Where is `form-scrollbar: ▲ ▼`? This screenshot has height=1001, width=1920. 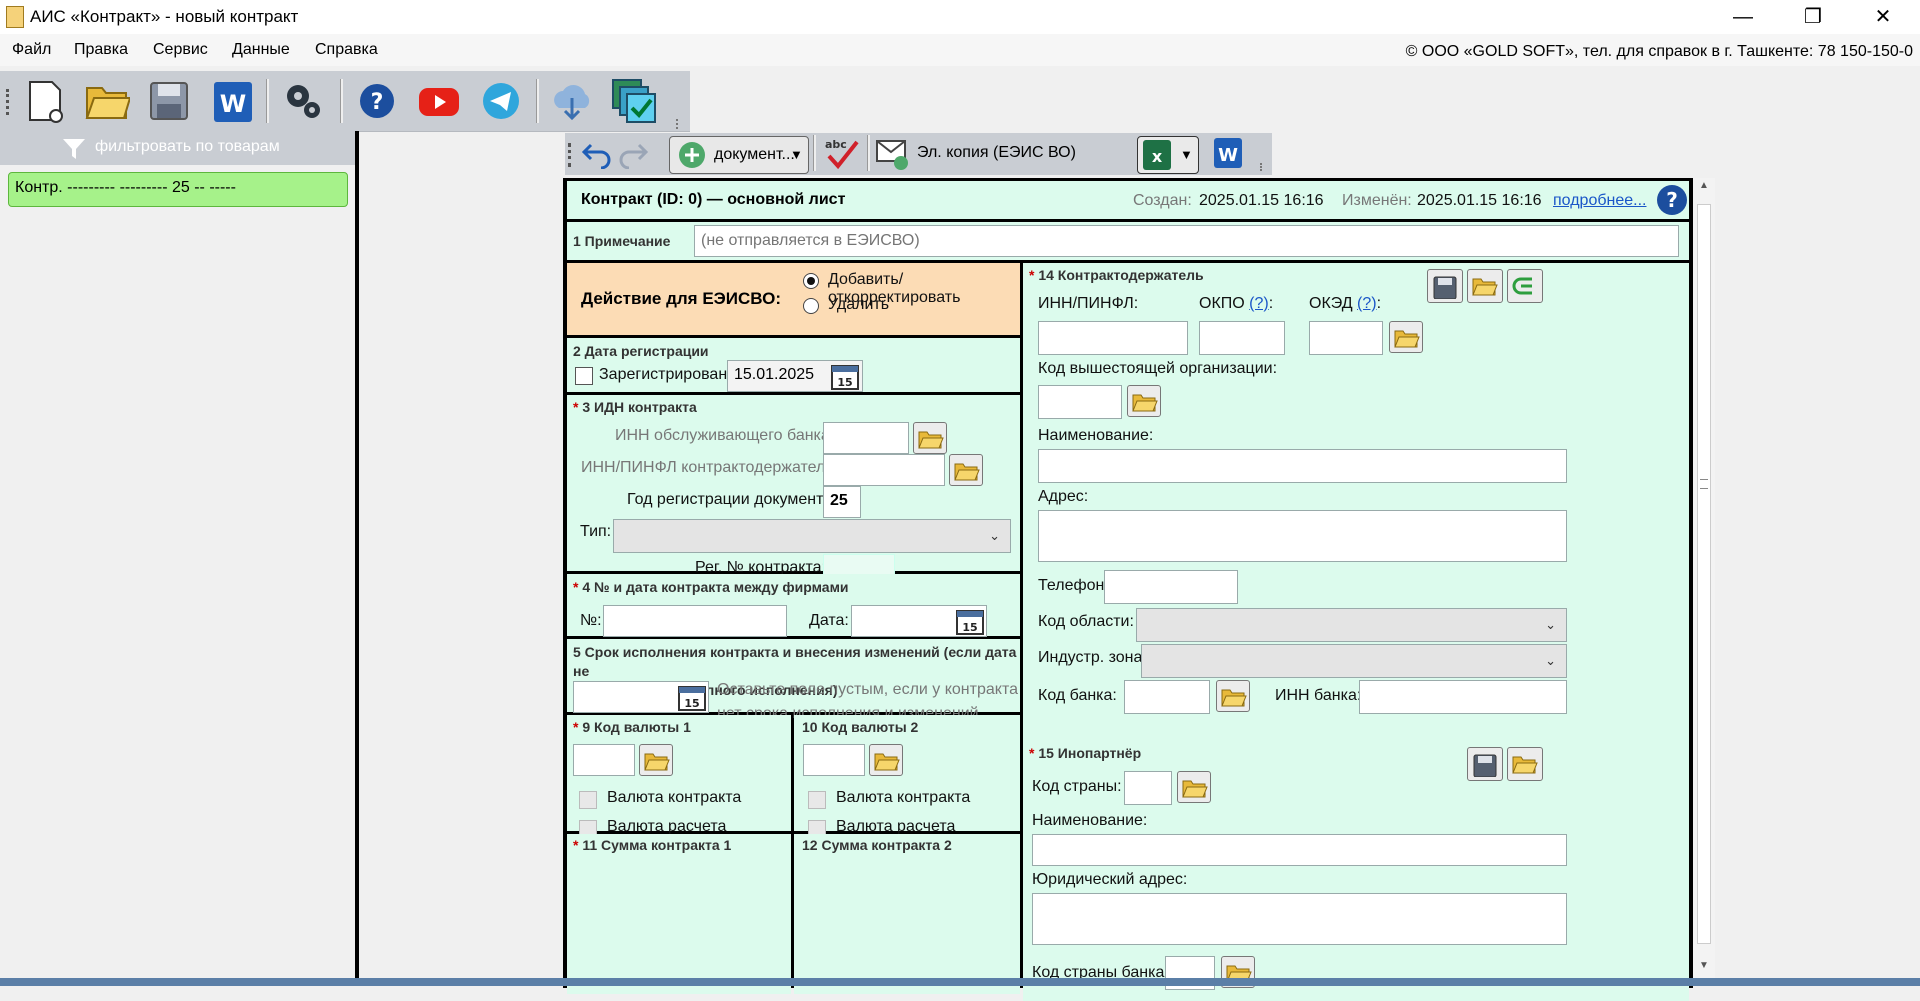 form-scrollbar: ▲ ▼ is located at coordinates (1704, 578).